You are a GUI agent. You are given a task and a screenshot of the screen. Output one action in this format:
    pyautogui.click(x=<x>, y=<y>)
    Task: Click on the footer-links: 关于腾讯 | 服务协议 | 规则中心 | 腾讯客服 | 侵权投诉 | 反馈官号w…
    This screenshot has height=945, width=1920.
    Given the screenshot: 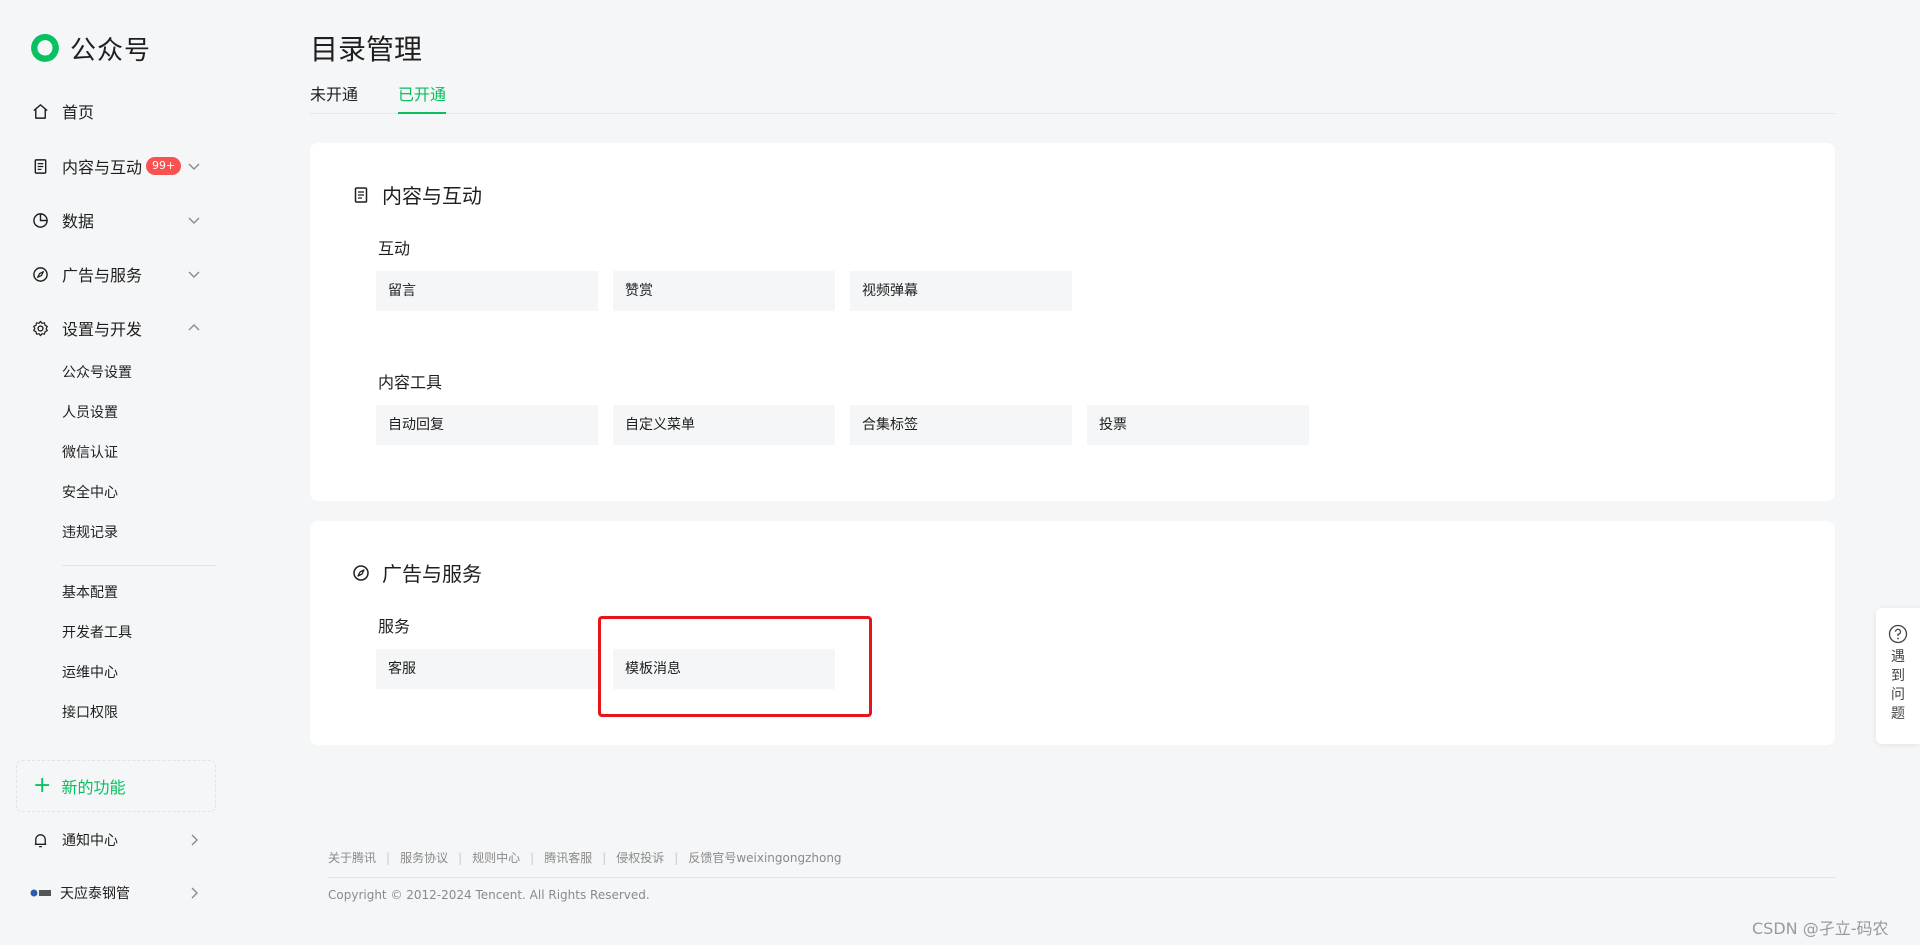 What is the action you would take?
    pyautogui.click(x=585, y=857)
    